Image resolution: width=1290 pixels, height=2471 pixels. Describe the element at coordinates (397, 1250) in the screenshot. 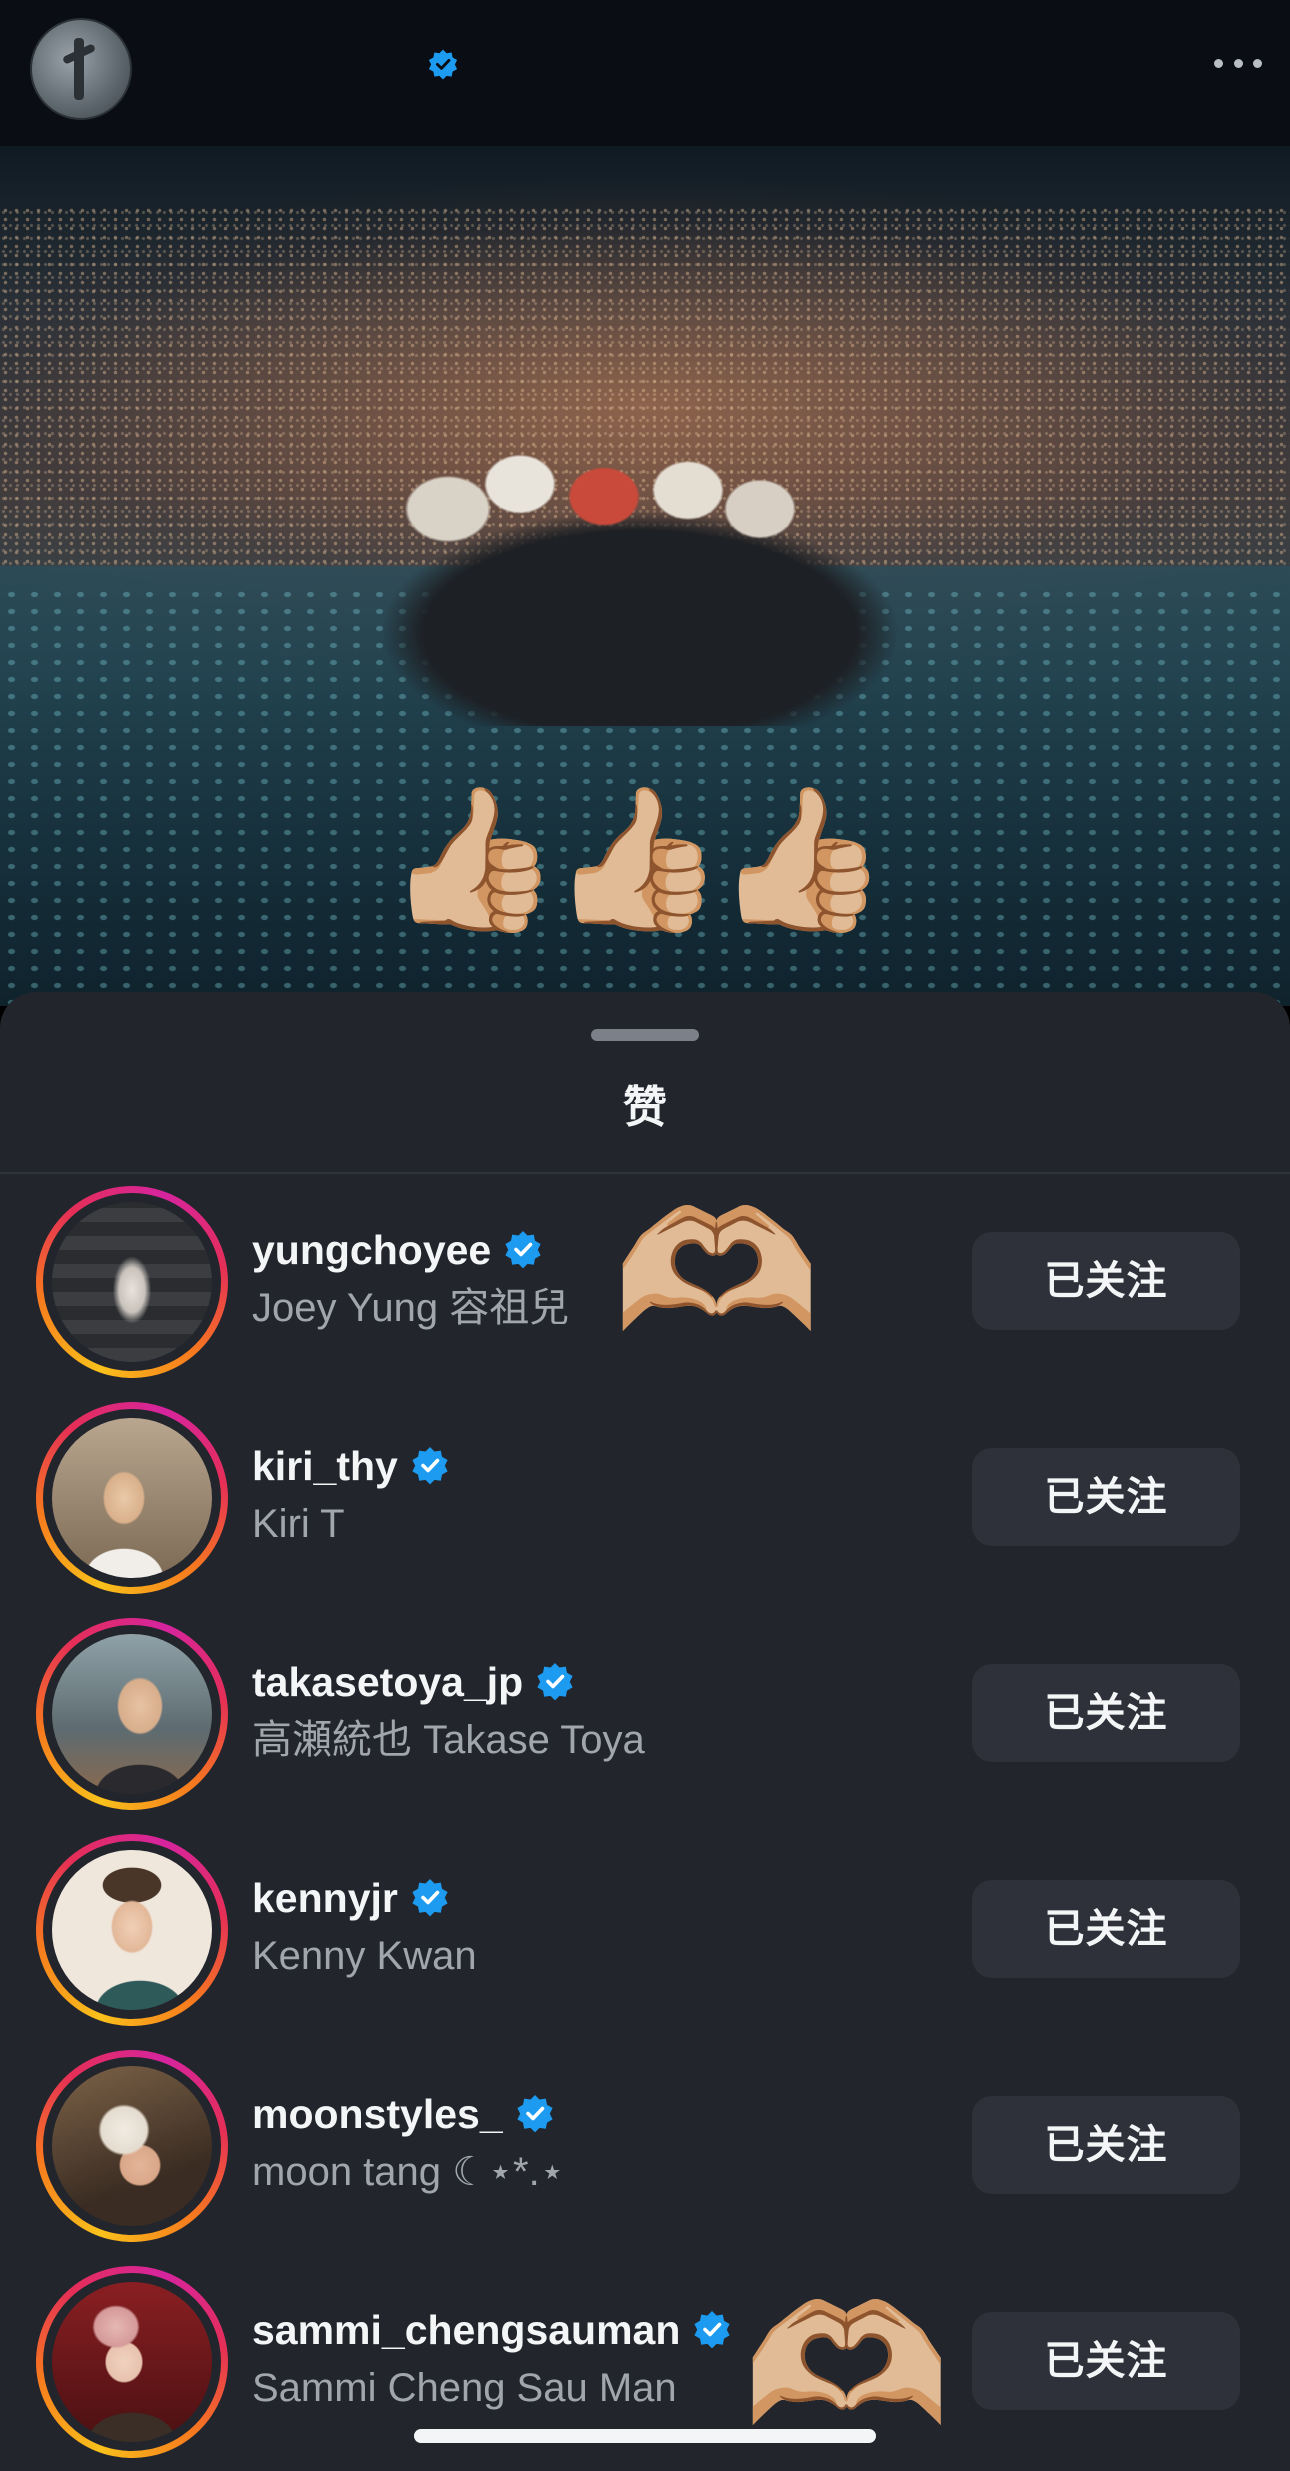

I see `username: yungchoyee` at that location.